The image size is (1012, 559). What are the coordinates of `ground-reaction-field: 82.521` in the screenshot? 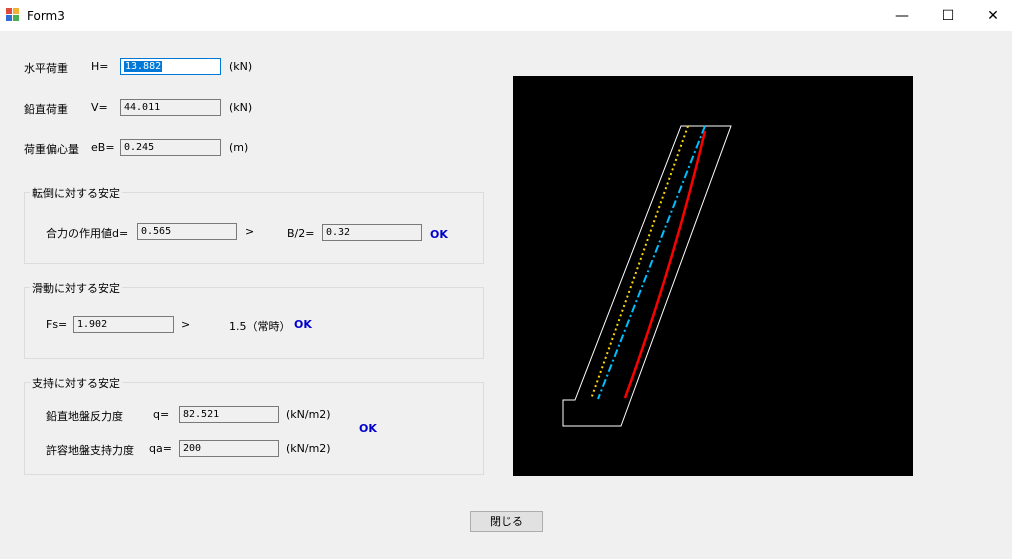 It's located at (229, 414).